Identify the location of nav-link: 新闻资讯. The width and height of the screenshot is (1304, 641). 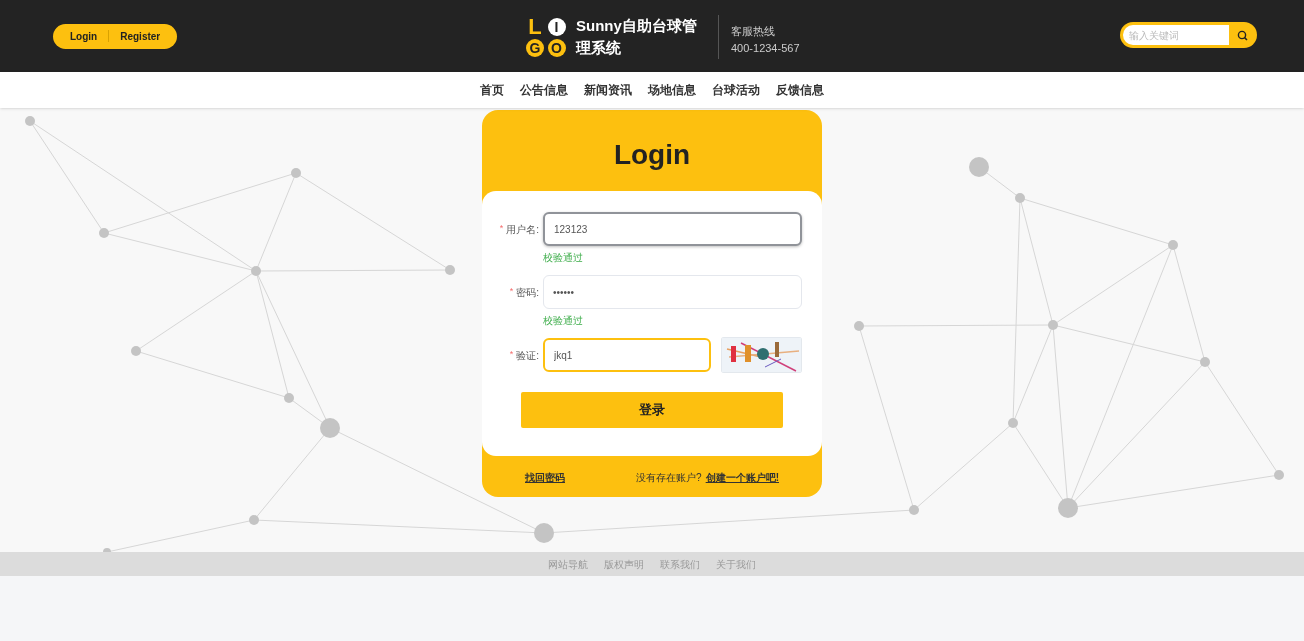
(608, 90).